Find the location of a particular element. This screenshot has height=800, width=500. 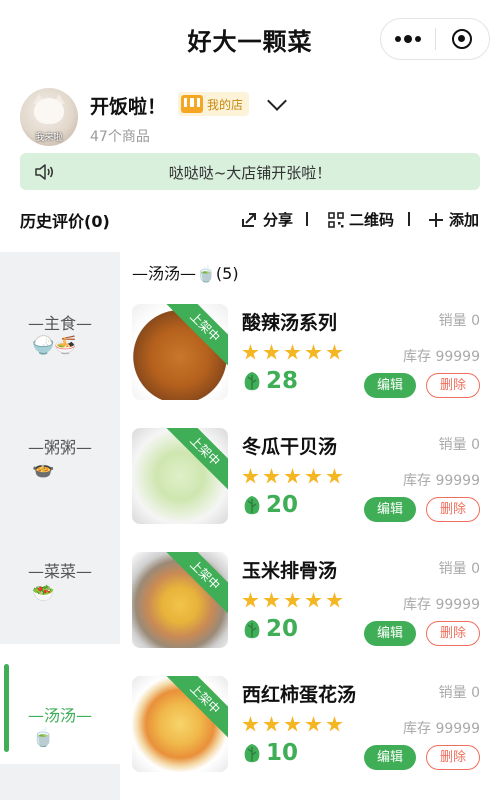

category-dishes: —菜菜— 🥗 is located at coordinates (60, 560).